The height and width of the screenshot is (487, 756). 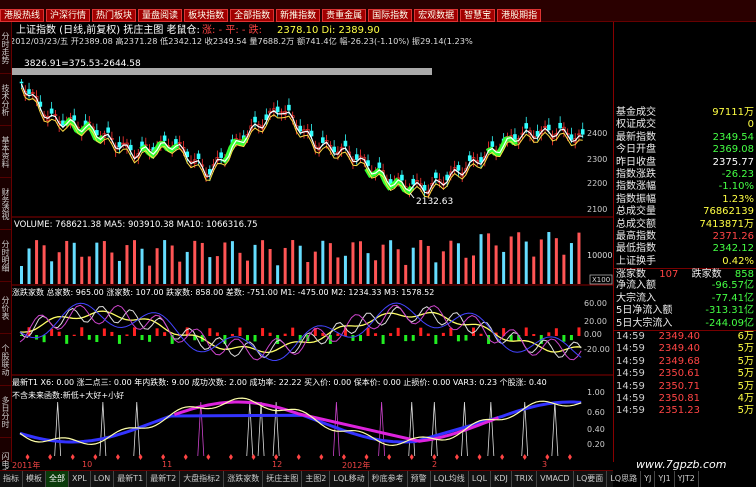 What do you see at coordinates (244, 479) in the screenshot?
I see `bottom-tab: 涨跌家数` at bounding box center [244, 479].